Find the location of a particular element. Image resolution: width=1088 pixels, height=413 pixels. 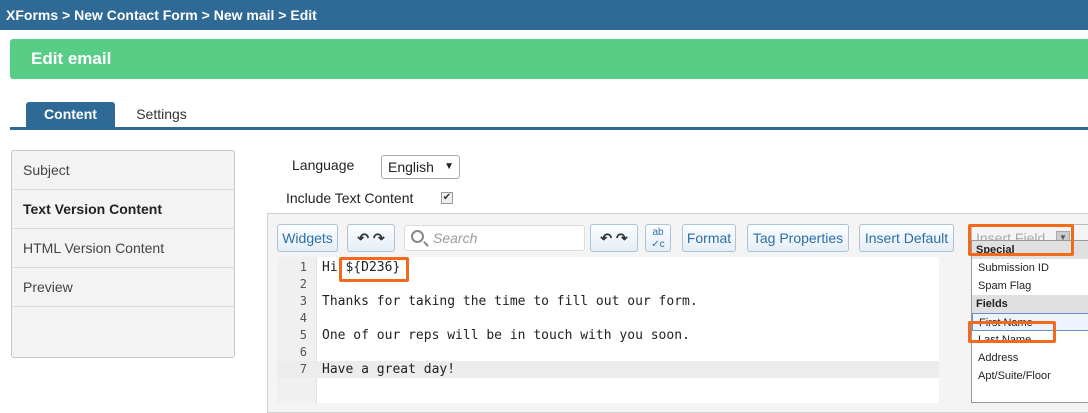

spellcheck-icon: ab ✓c is located at coordinates (658, 238).